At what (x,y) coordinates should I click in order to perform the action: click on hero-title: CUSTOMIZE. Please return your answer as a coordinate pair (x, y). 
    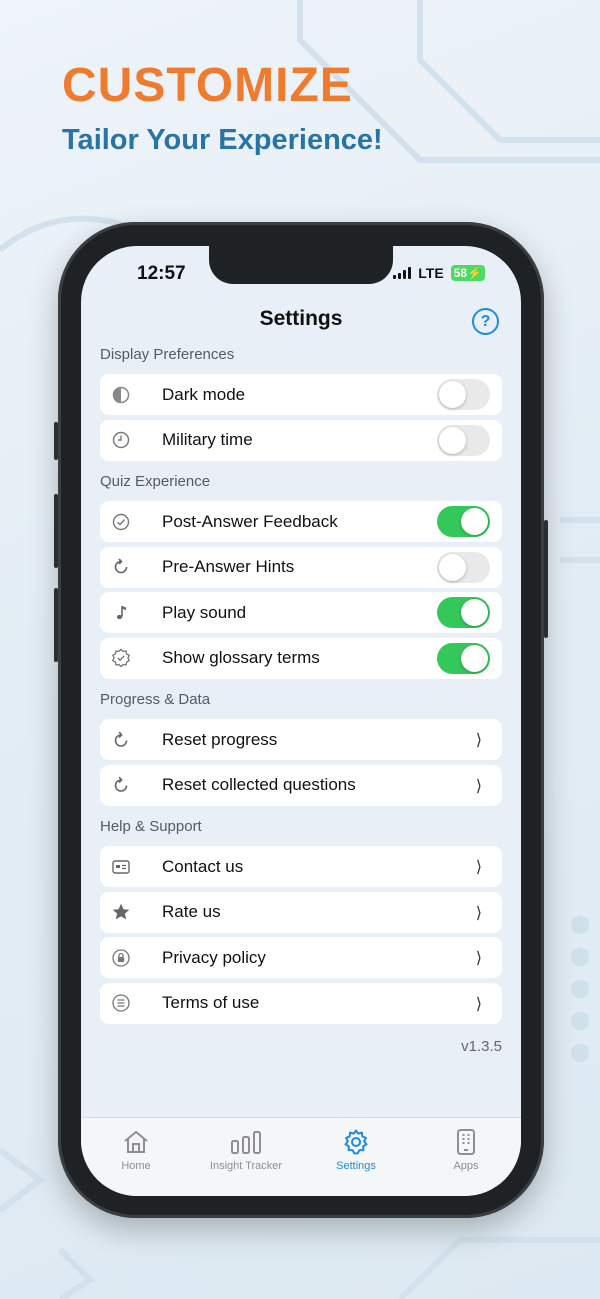
    Looking at the image, I should click on (207, 85).